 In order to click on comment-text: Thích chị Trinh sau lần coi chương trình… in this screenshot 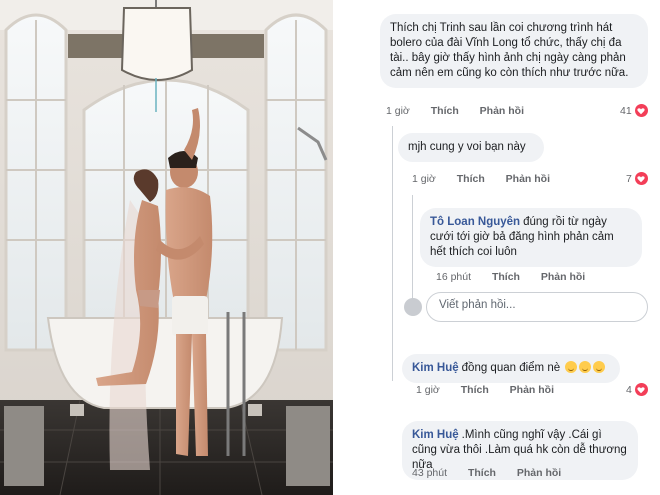, I will do `click(509, 50)`.